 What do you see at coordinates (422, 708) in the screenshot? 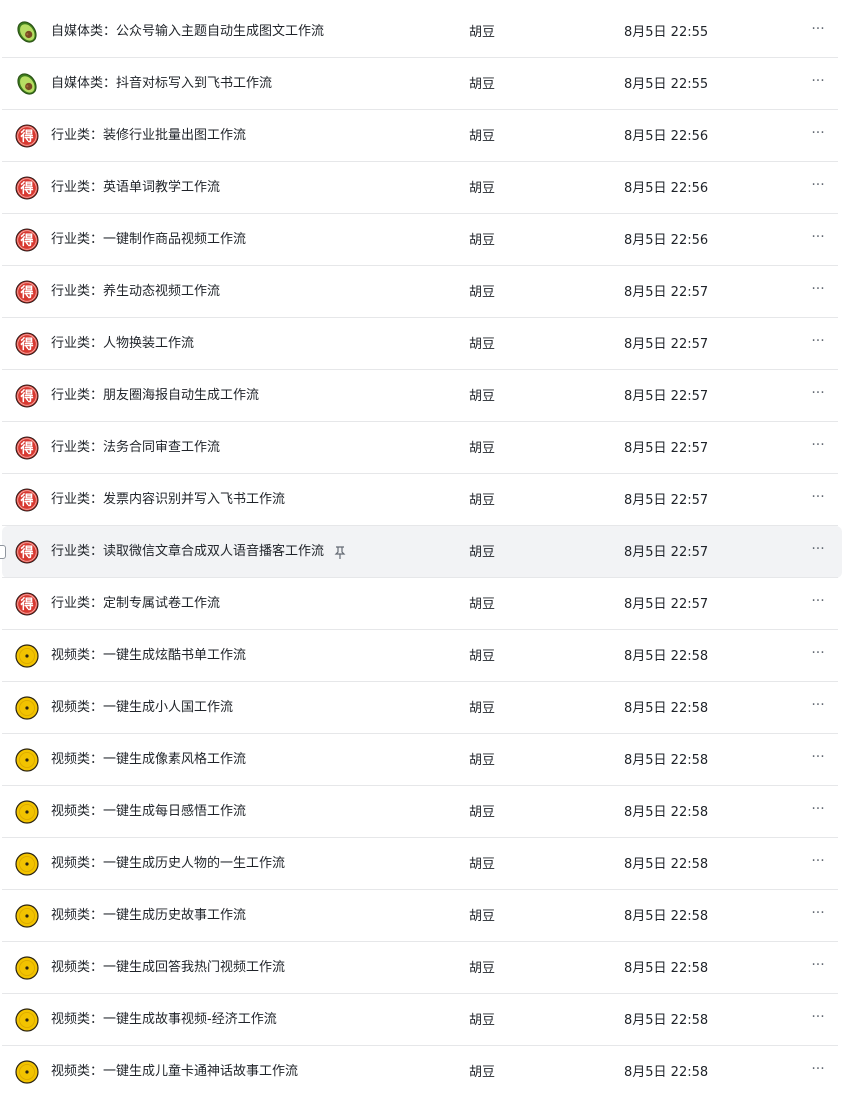
I see `list-item: 视频类：一键生成小人国工作流 胡豆 8月5日 22:58 ···` at bounding box center [422, 708].